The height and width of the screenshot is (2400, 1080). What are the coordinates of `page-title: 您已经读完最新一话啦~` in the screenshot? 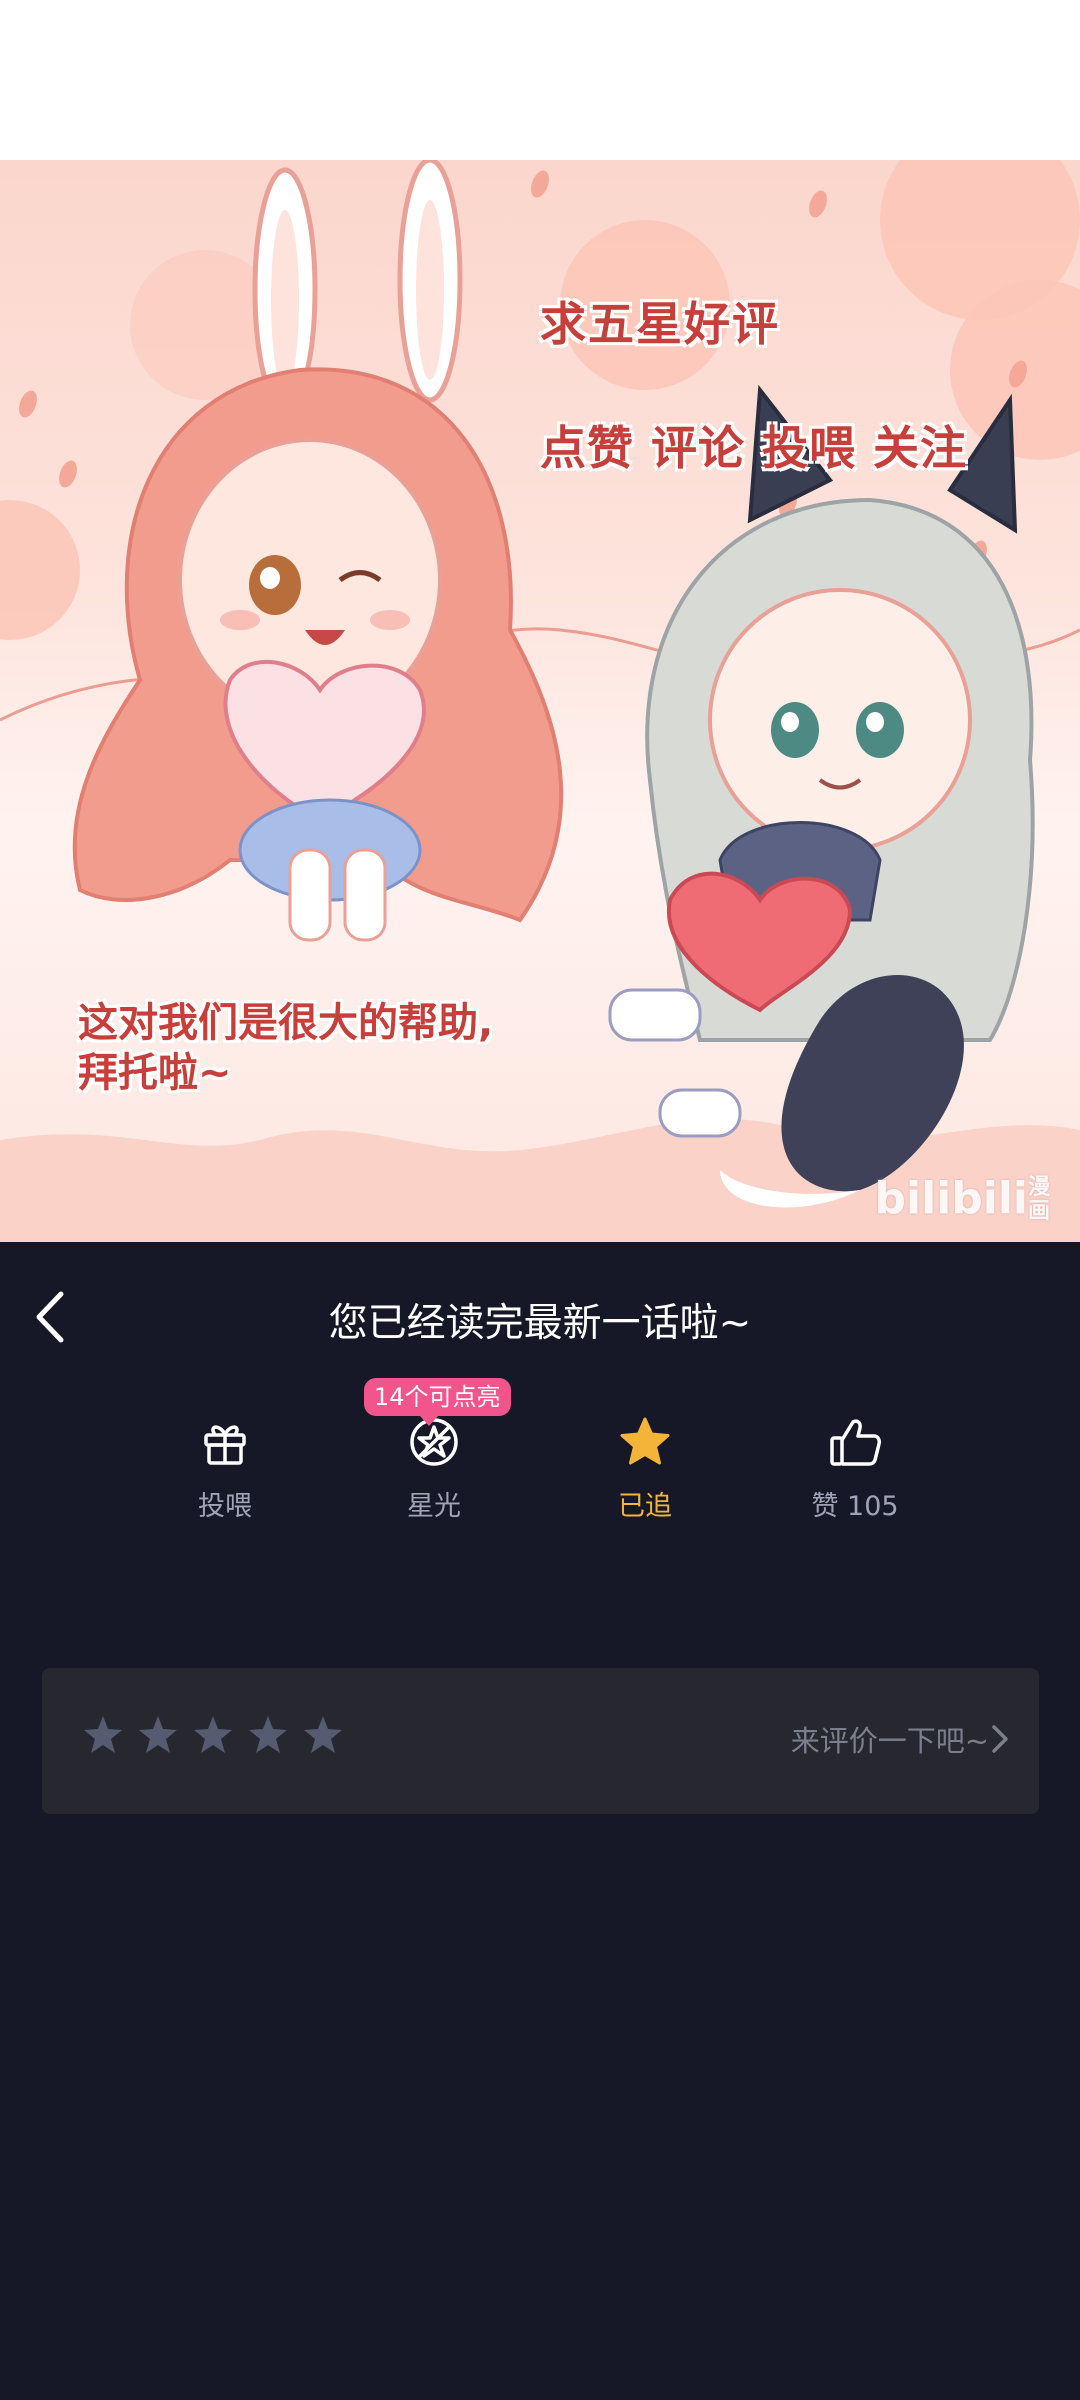 It's located at (540, 1323).